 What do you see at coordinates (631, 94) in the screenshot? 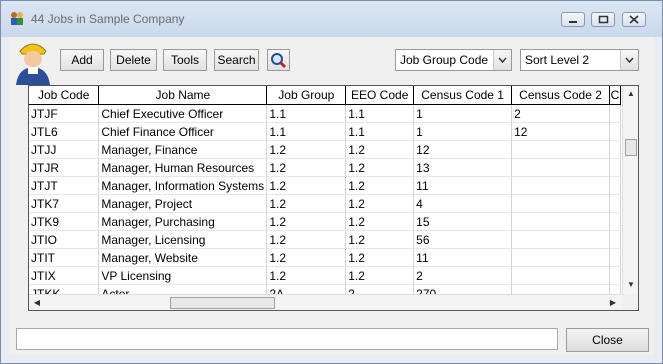
I see `scroll-up-icon: ▲` at bounding box center [631, 94].